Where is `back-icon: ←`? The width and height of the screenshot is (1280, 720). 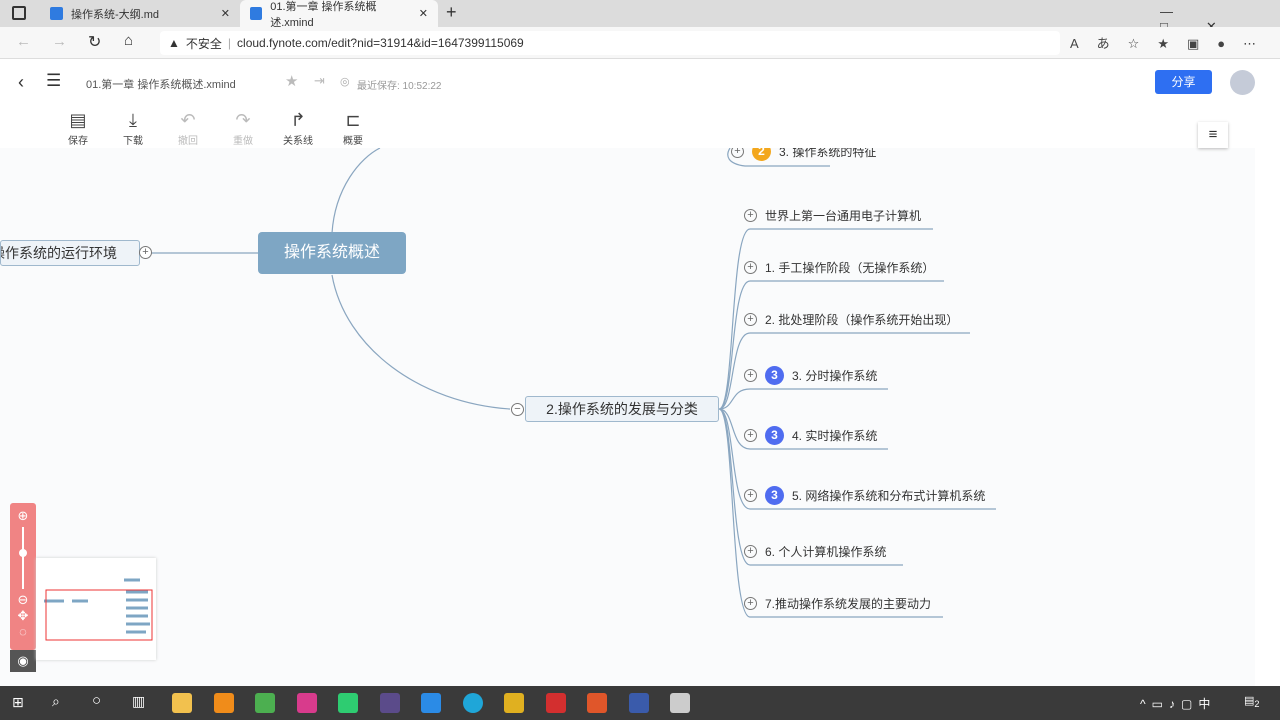 back-icon: ← is located at coordinates (23, 41).